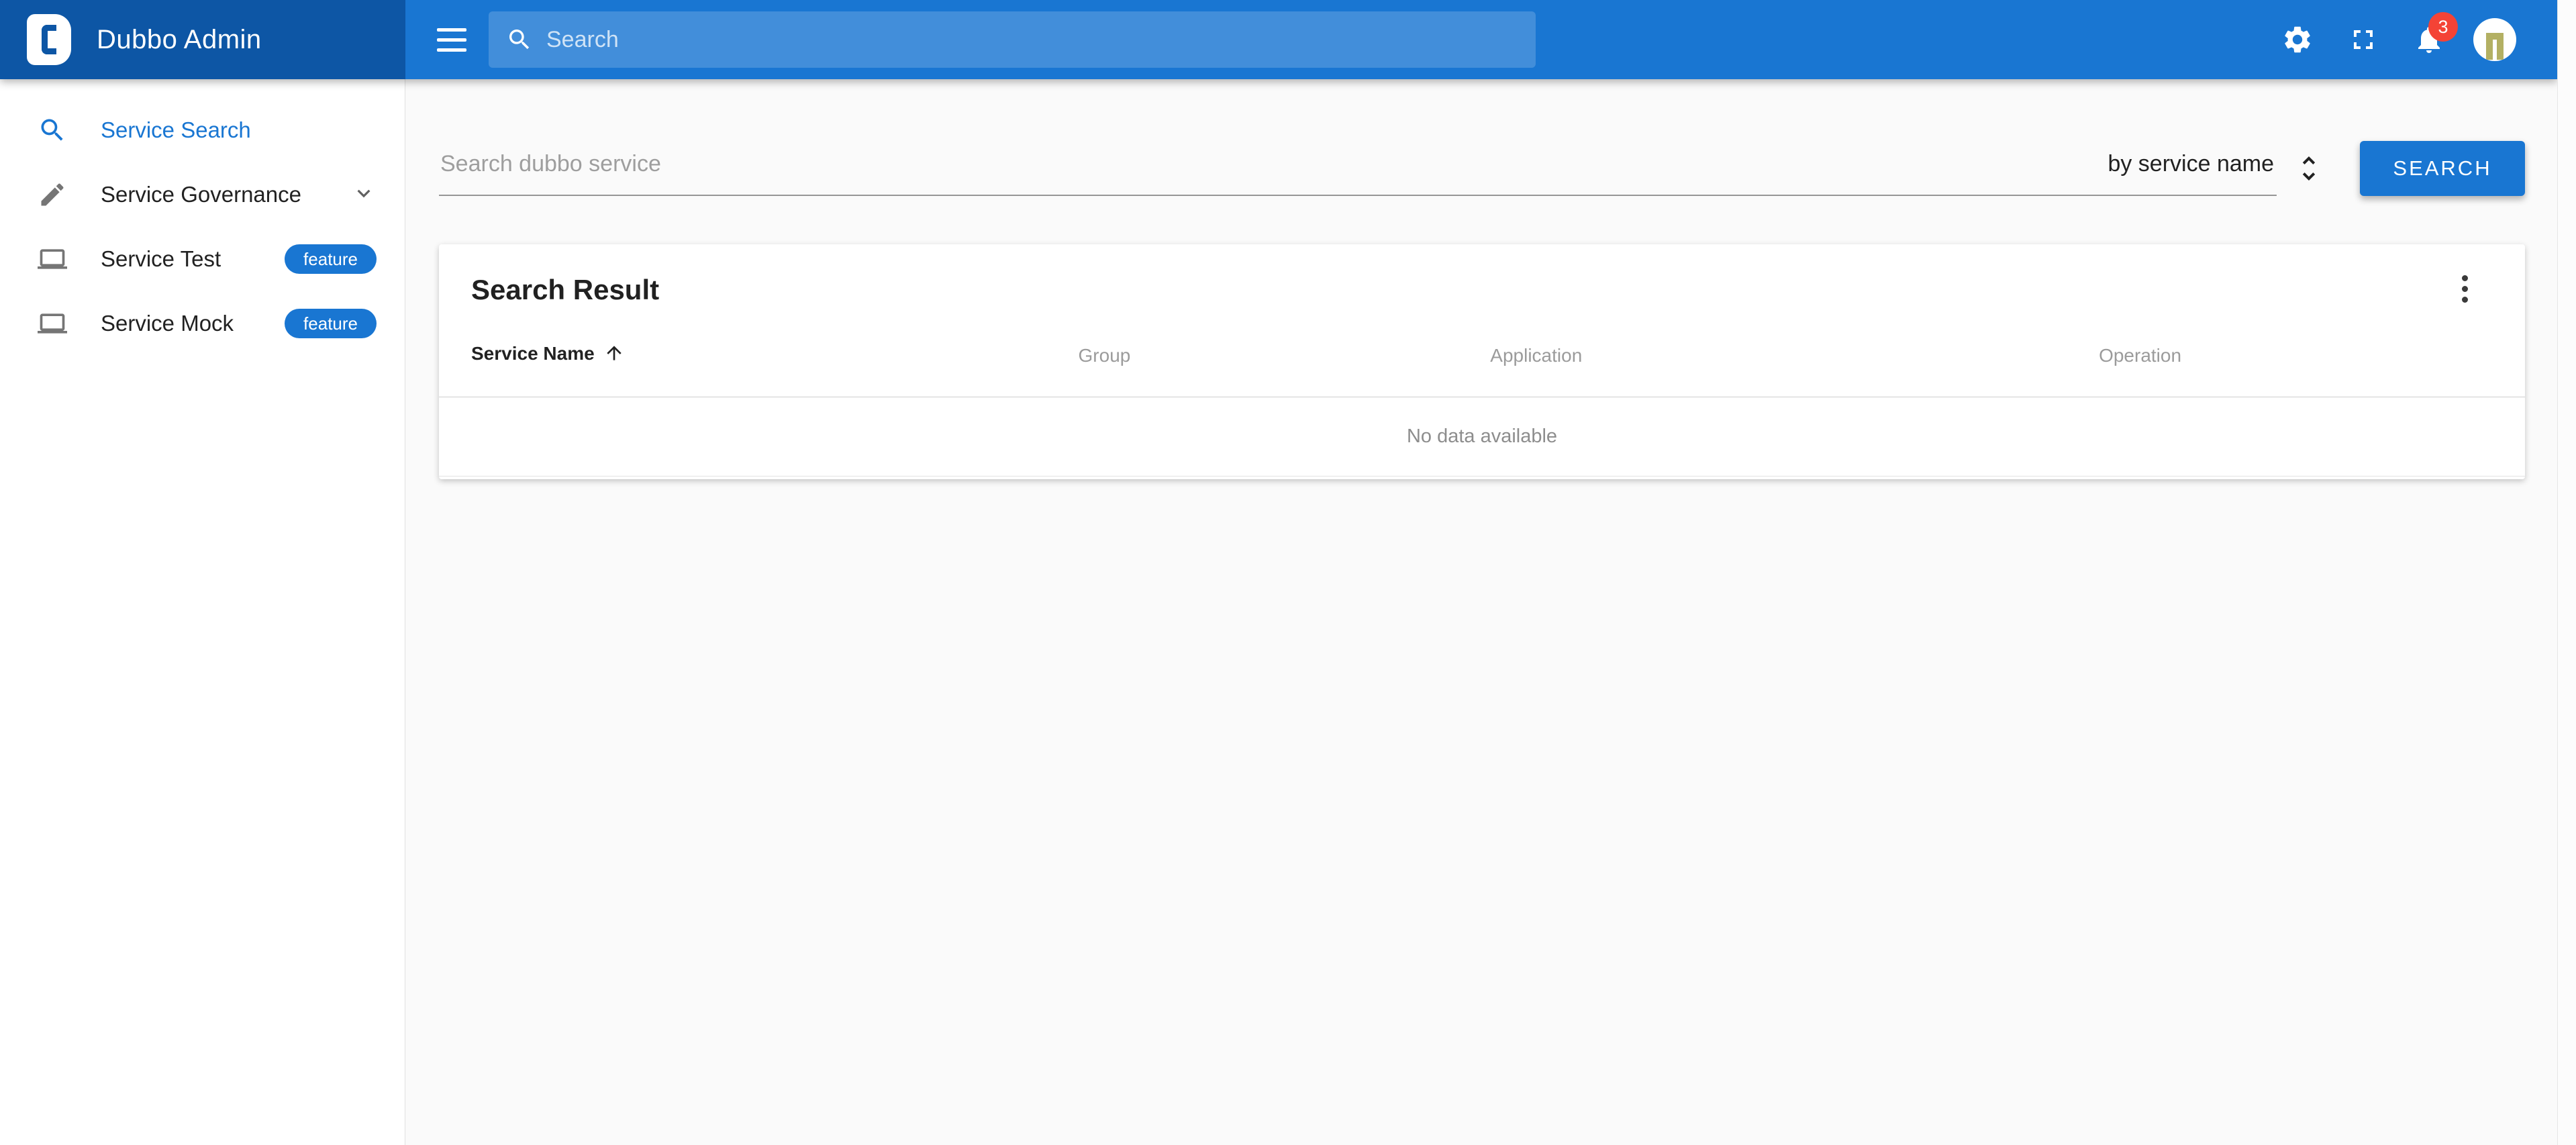 The height and width of the screenshot is (1145, 2576). What do you see at coordinates (451, 40) in the screenshot?
I see `menu-icon` at bounding box center [451, 40].